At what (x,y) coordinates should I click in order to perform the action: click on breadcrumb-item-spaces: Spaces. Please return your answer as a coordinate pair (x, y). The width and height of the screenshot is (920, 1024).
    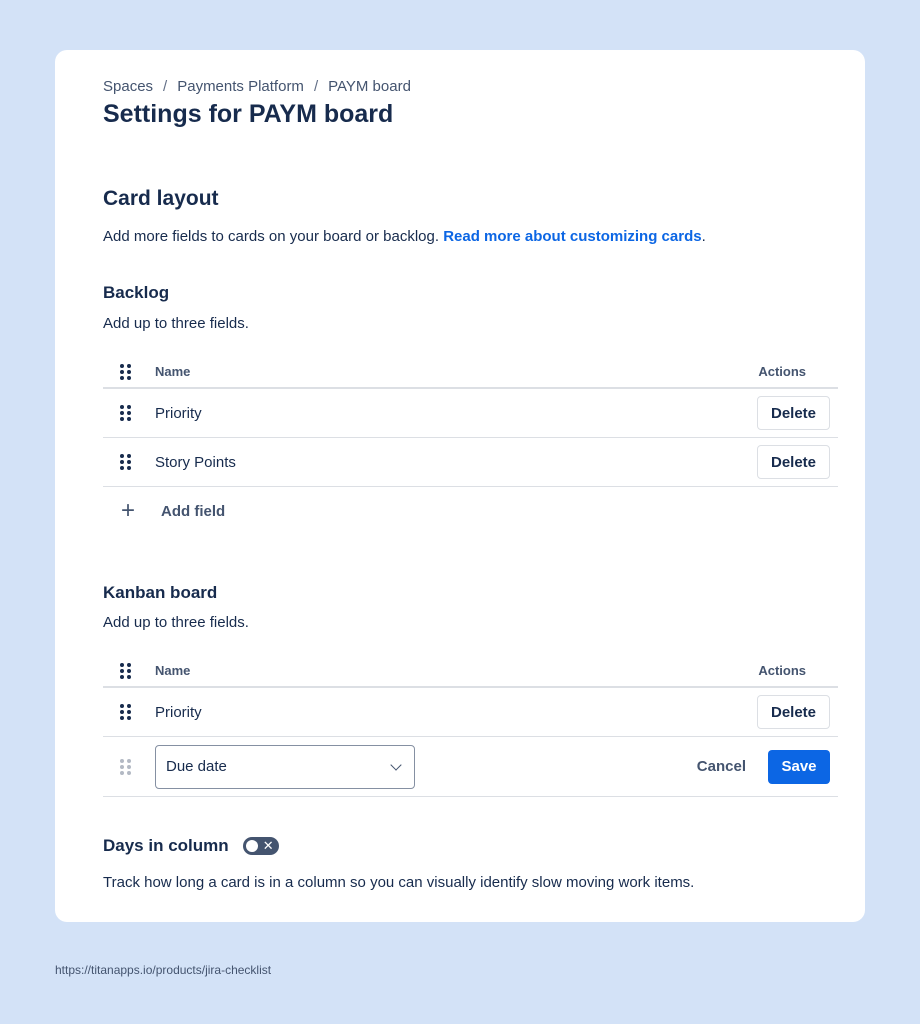
    Looking at the image, I should click on (128, 86).